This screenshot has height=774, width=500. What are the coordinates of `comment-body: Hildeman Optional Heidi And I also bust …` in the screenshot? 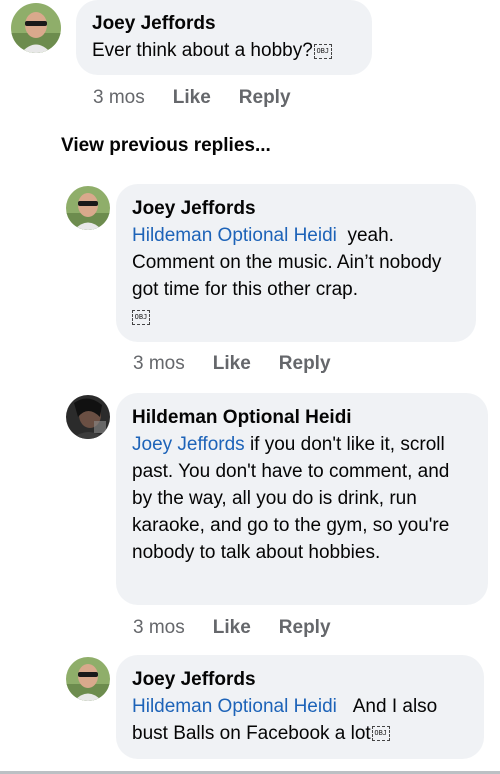 It's located at (300, 720).